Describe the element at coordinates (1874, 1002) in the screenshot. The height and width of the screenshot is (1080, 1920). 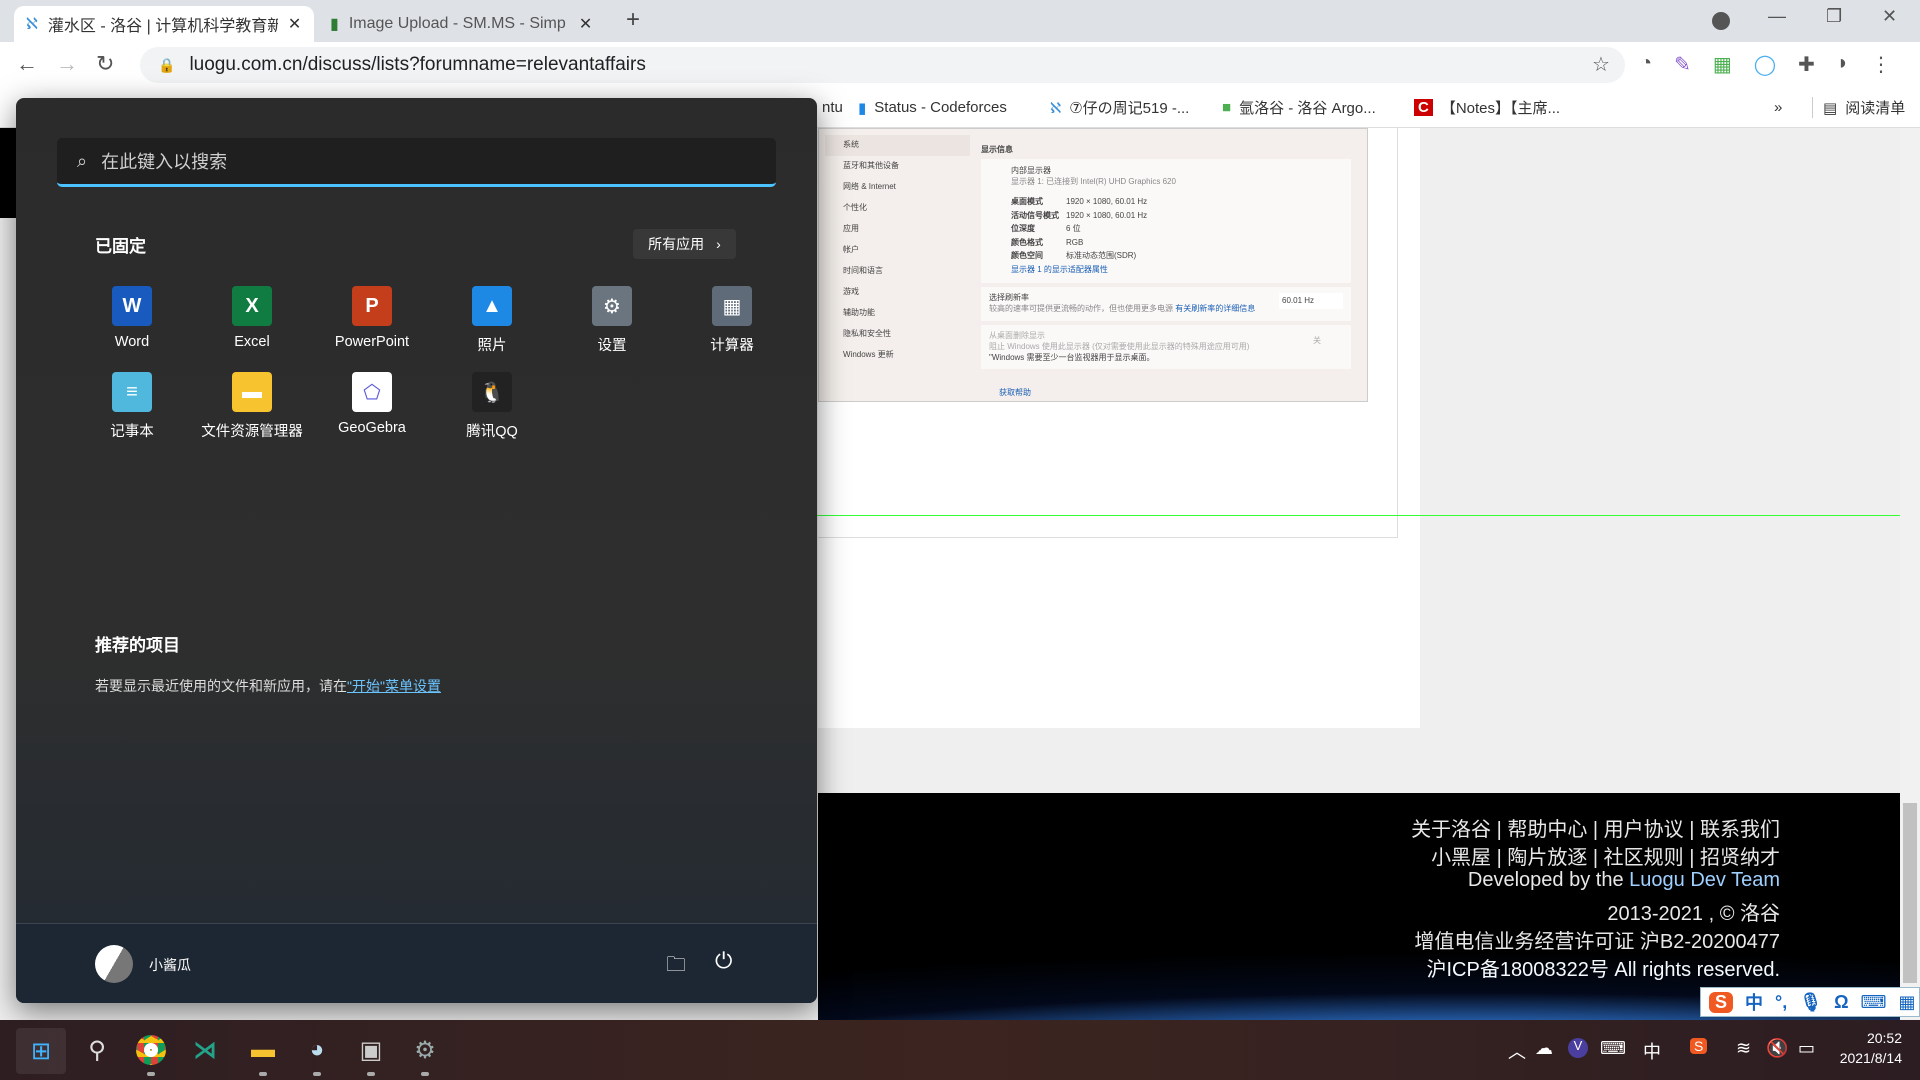
I see `keyboard-icon: ⌨` at that location.